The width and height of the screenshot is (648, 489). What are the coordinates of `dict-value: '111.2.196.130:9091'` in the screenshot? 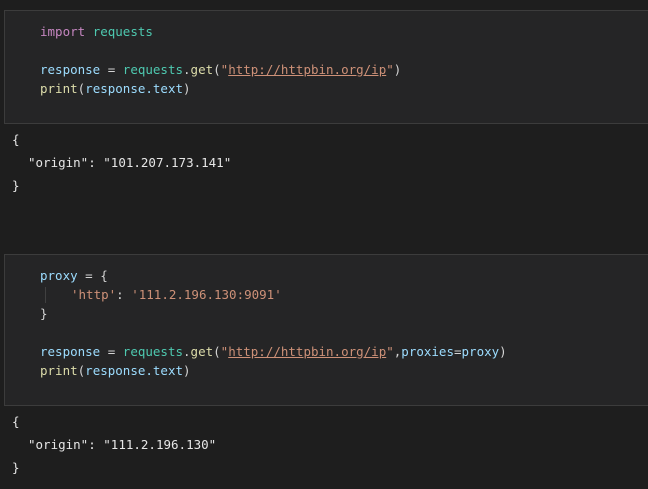 It's located at (206, 294).